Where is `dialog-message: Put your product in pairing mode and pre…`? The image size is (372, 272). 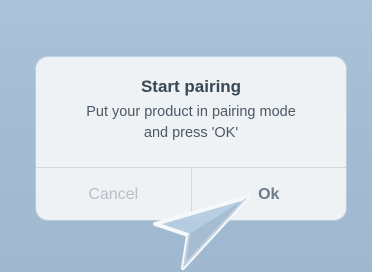
dialog-message: Put your product in pairing mode and pre… is located at coordinates (191, 123).